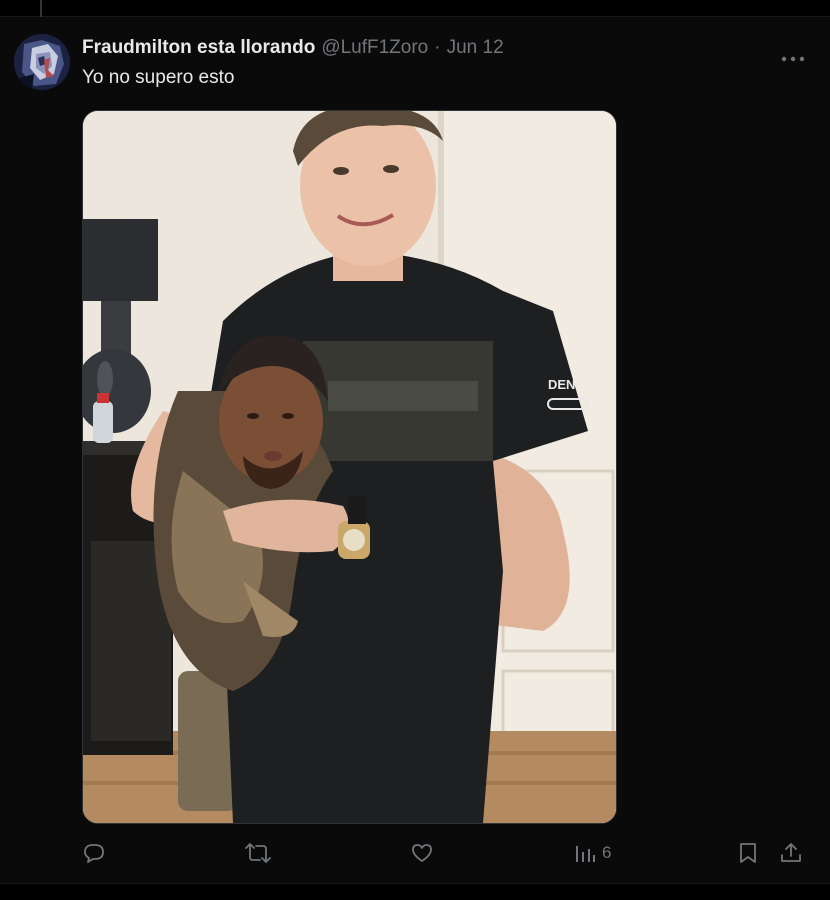 This screenshot has height=900, width=830. What do you see at coordinates (585, 854) in the screenshot?
I see `views-bar-icon` at bounding box center [585, 854].